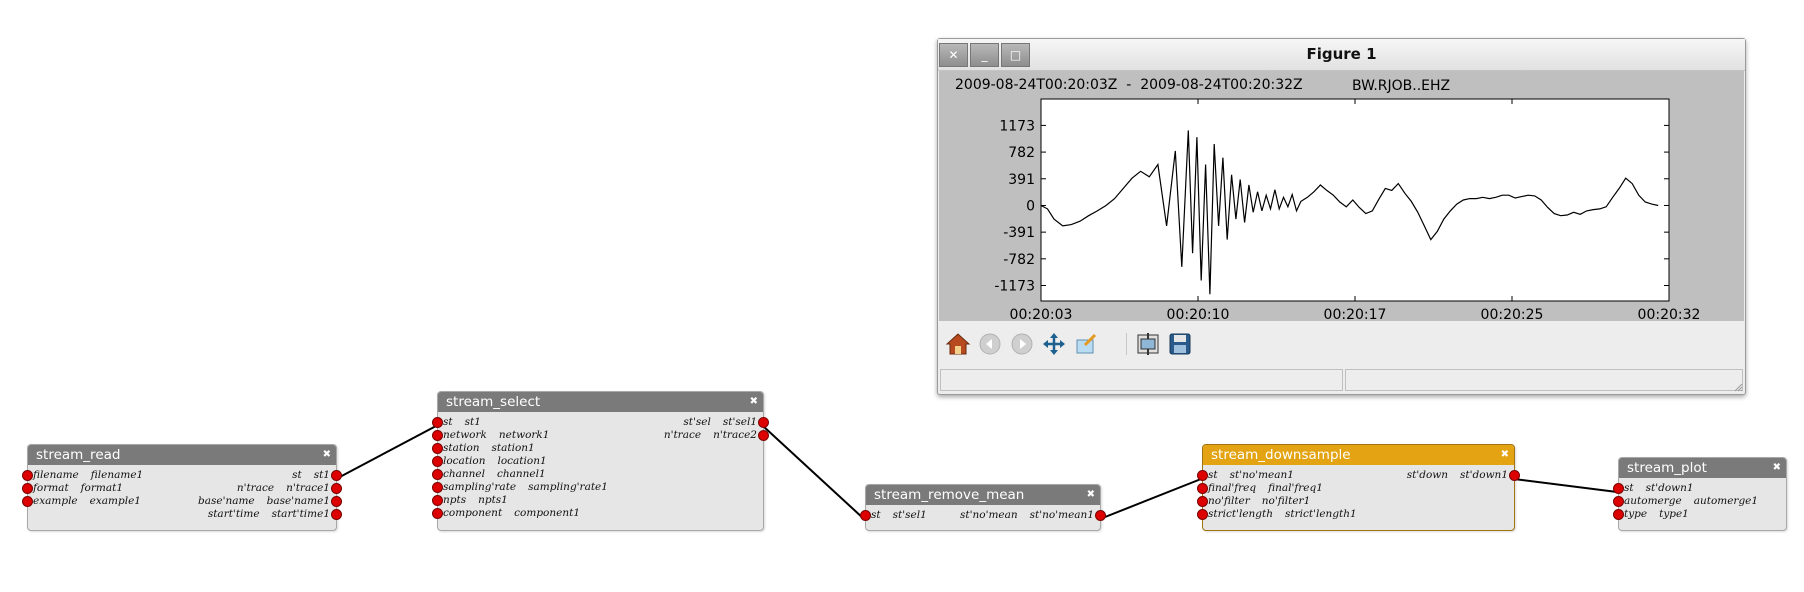 Image resolution: width=1804 pixels, height=592 pixels. Describe the element at coordinates (1241, 514) in the screenshot. I see `input-name: strict'length` at that location.